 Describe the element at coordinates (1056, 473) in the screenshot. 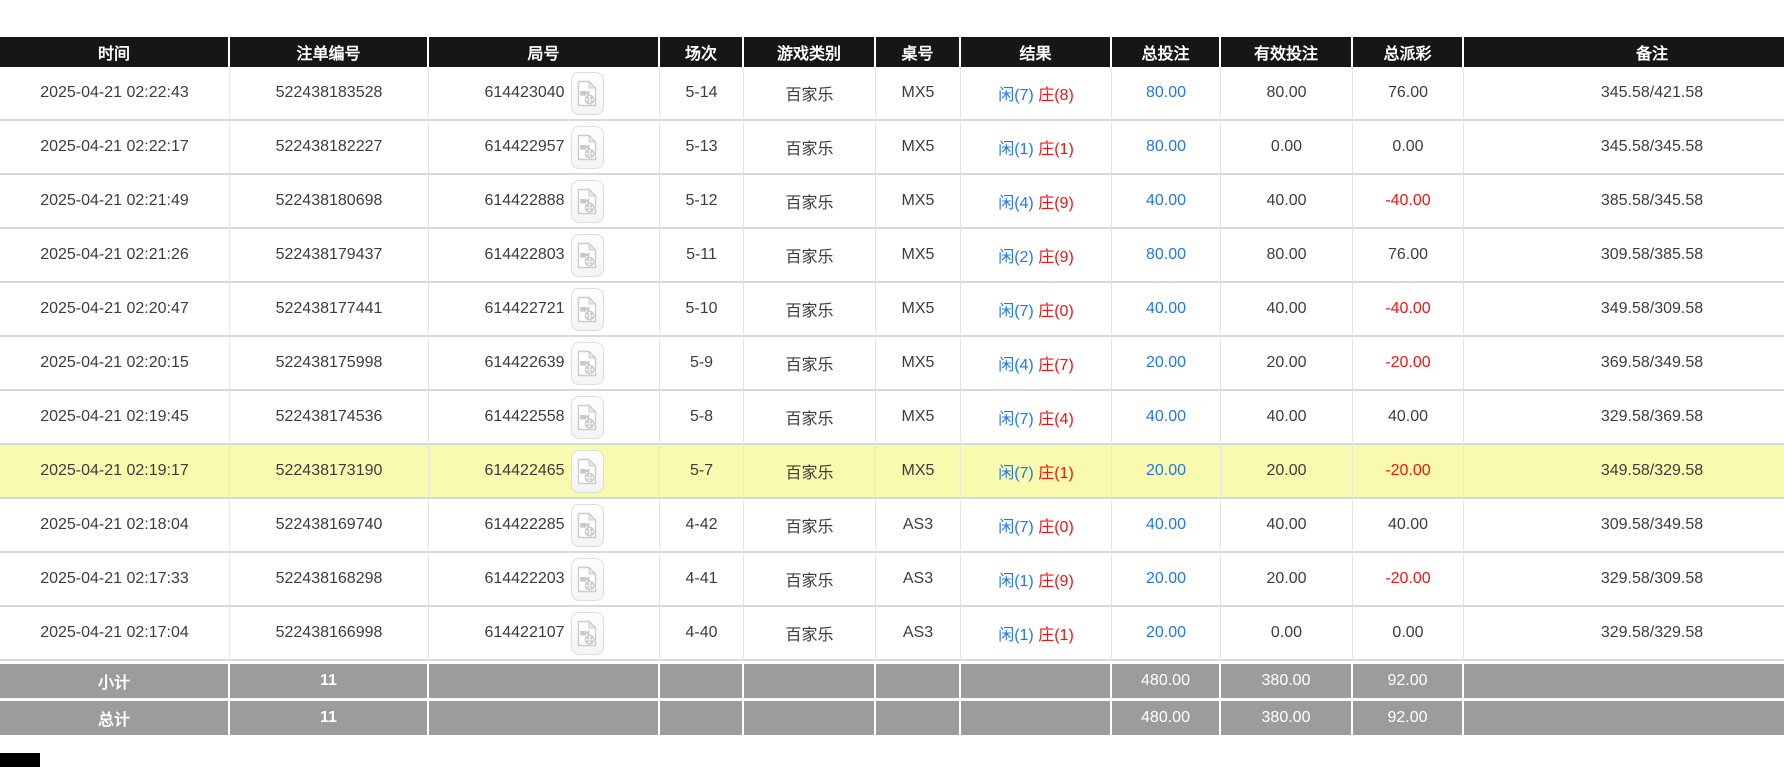

I see `result-banker: 庄(1)` at that location.